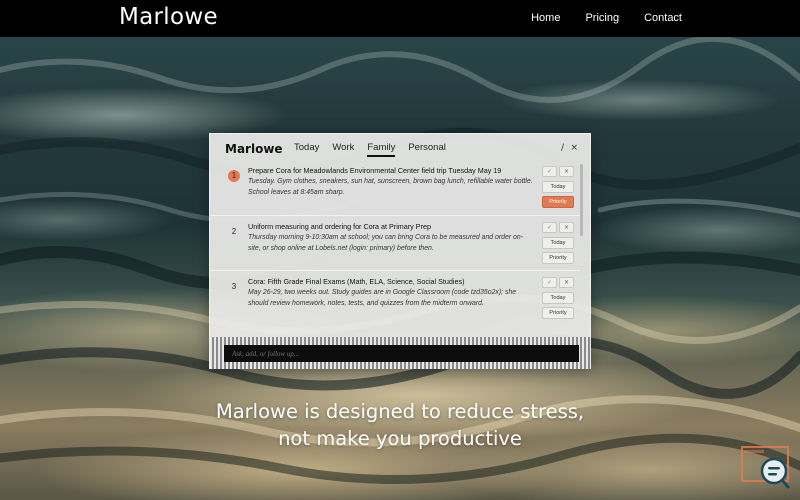 This screenshot has height=500, width=800. Describe the element at coordinates (562, 148) in the screenshot. I see `edit-icon: /` at that location.